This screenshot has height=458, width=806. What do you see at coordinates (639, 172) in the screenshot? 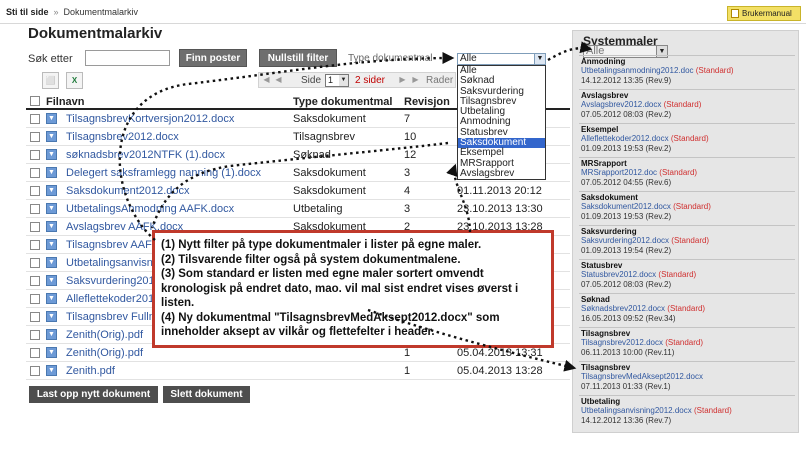
I see `system-template-link: MRSrapport2012.doc (Standard)` at bounding box center [639, 172].